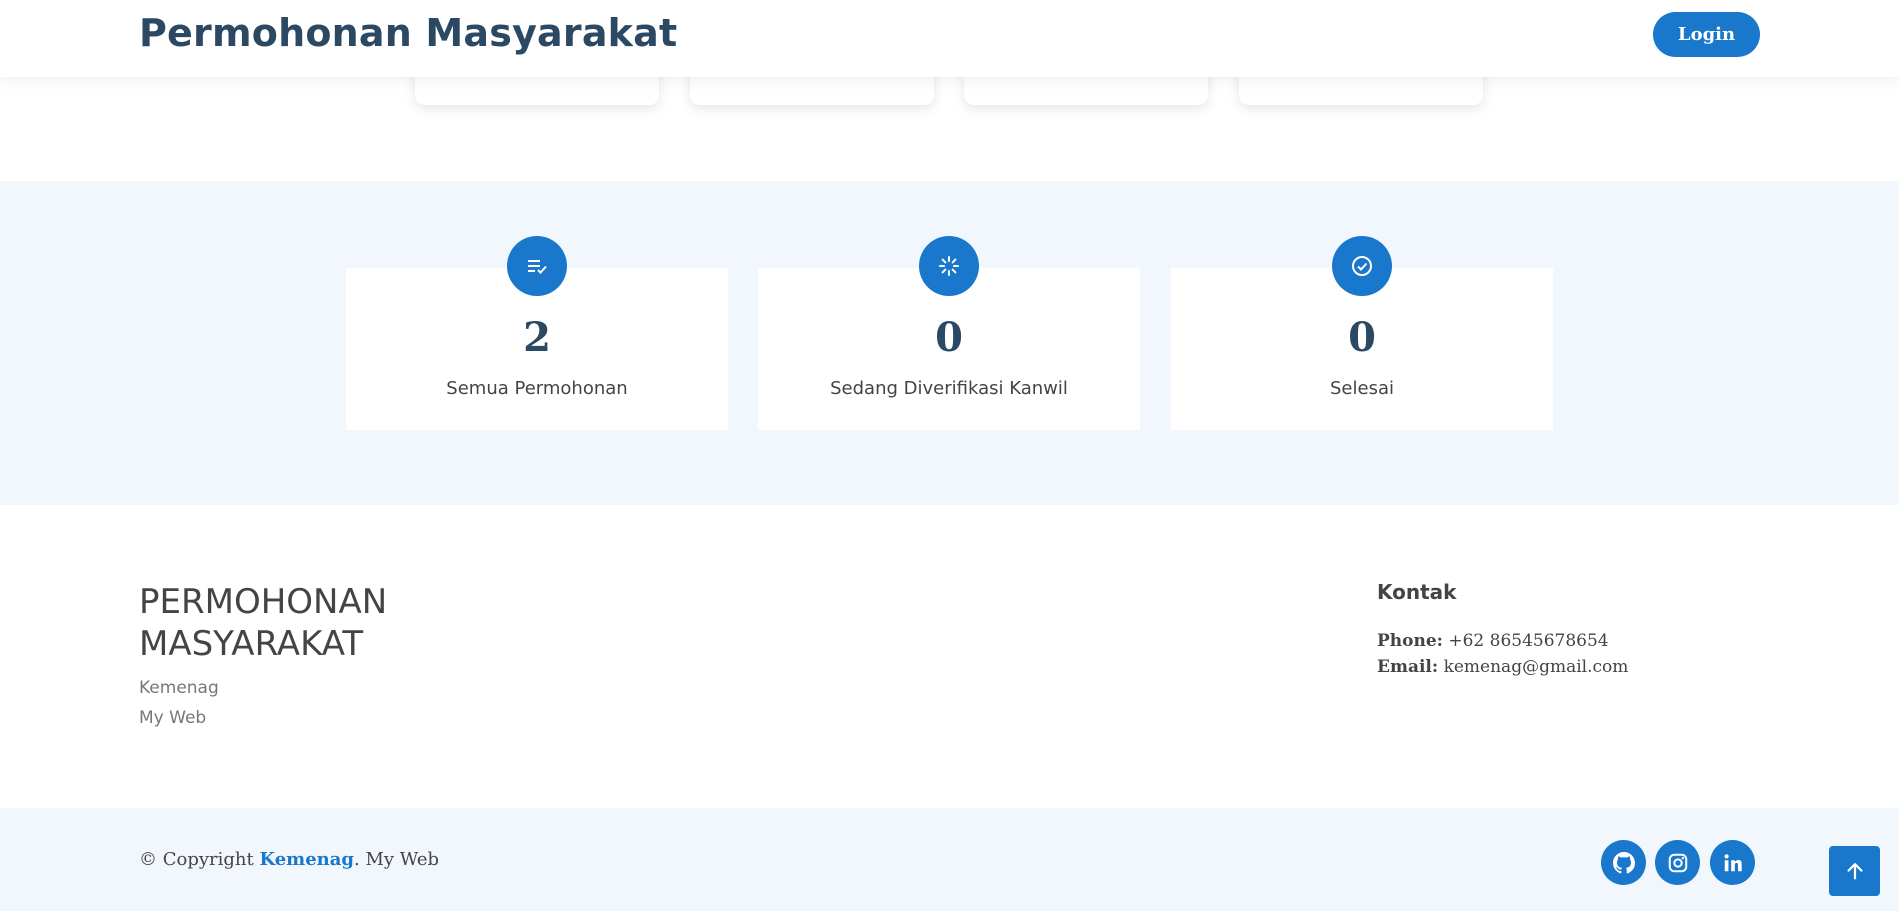  I want to click on stat-label: Selesai, so click(1362, 388).